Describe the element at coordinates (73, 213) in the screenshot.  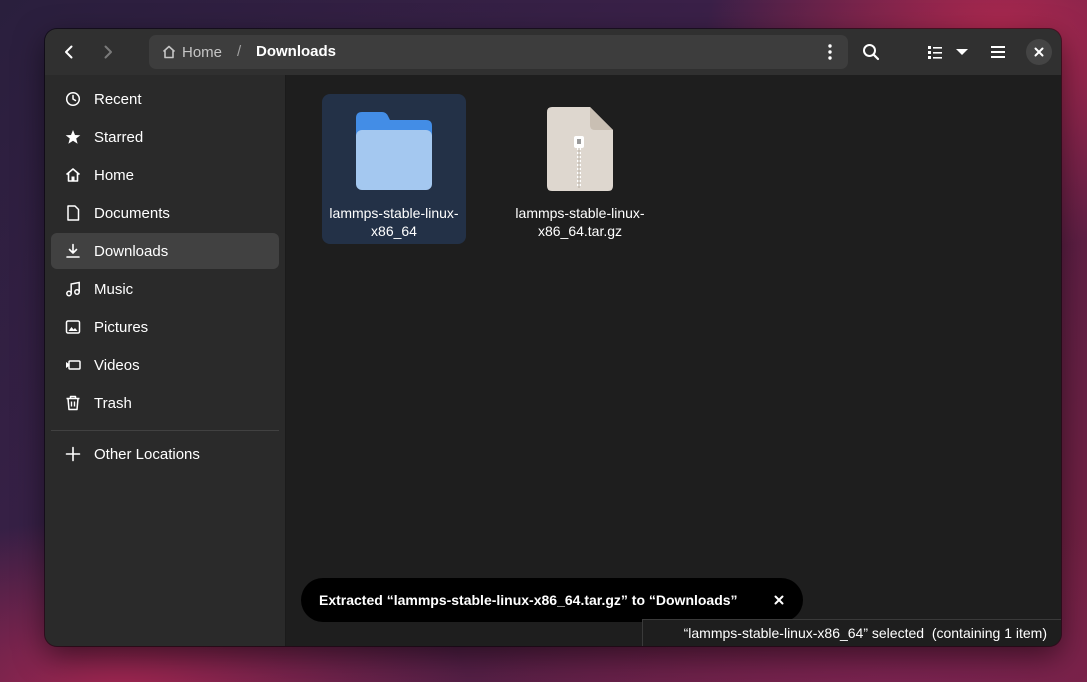
I see `document-icon` at that location.